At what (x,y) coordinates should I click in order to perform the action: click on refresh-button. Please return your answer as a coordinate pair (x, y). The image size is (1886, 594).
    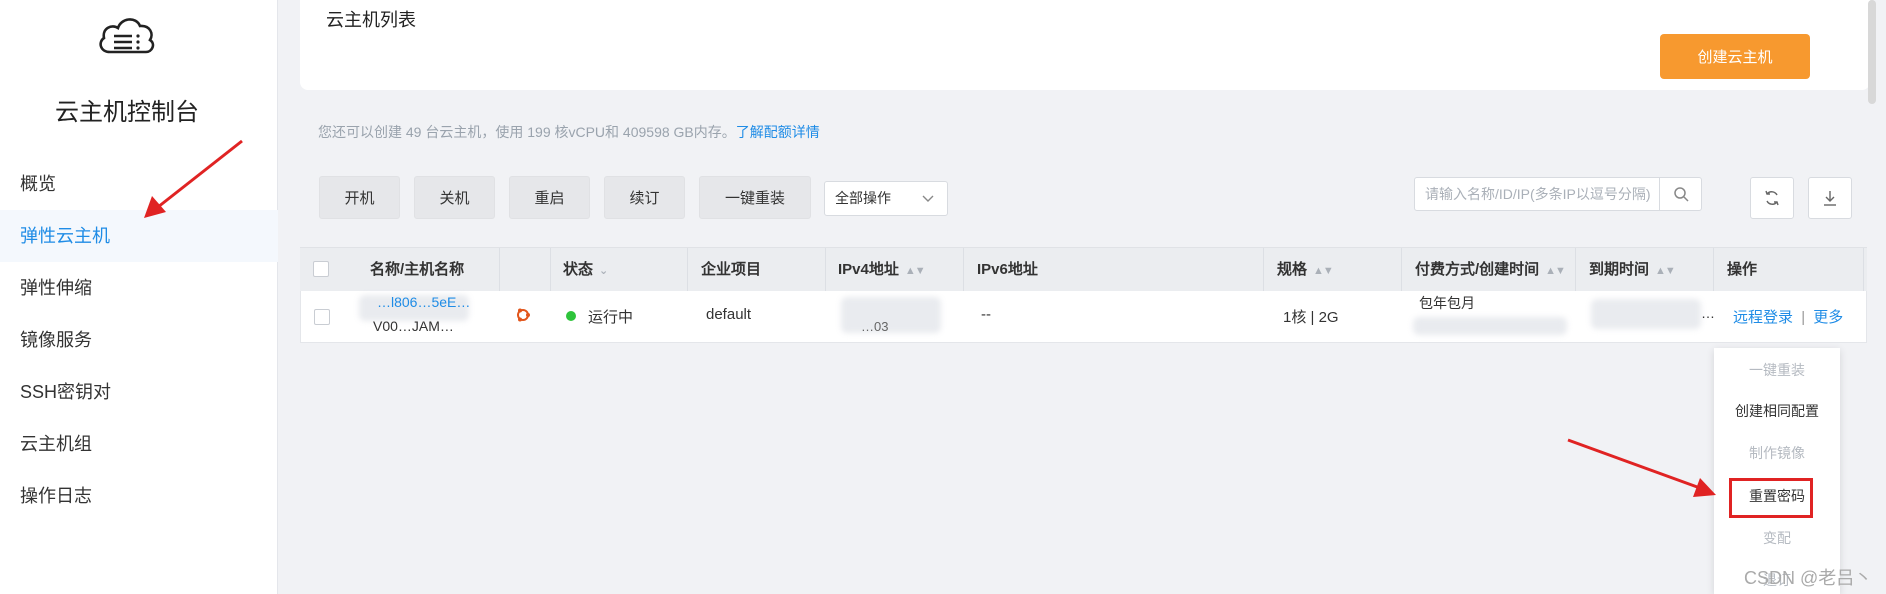
    Looking at the image, I should click on (1772, 198).